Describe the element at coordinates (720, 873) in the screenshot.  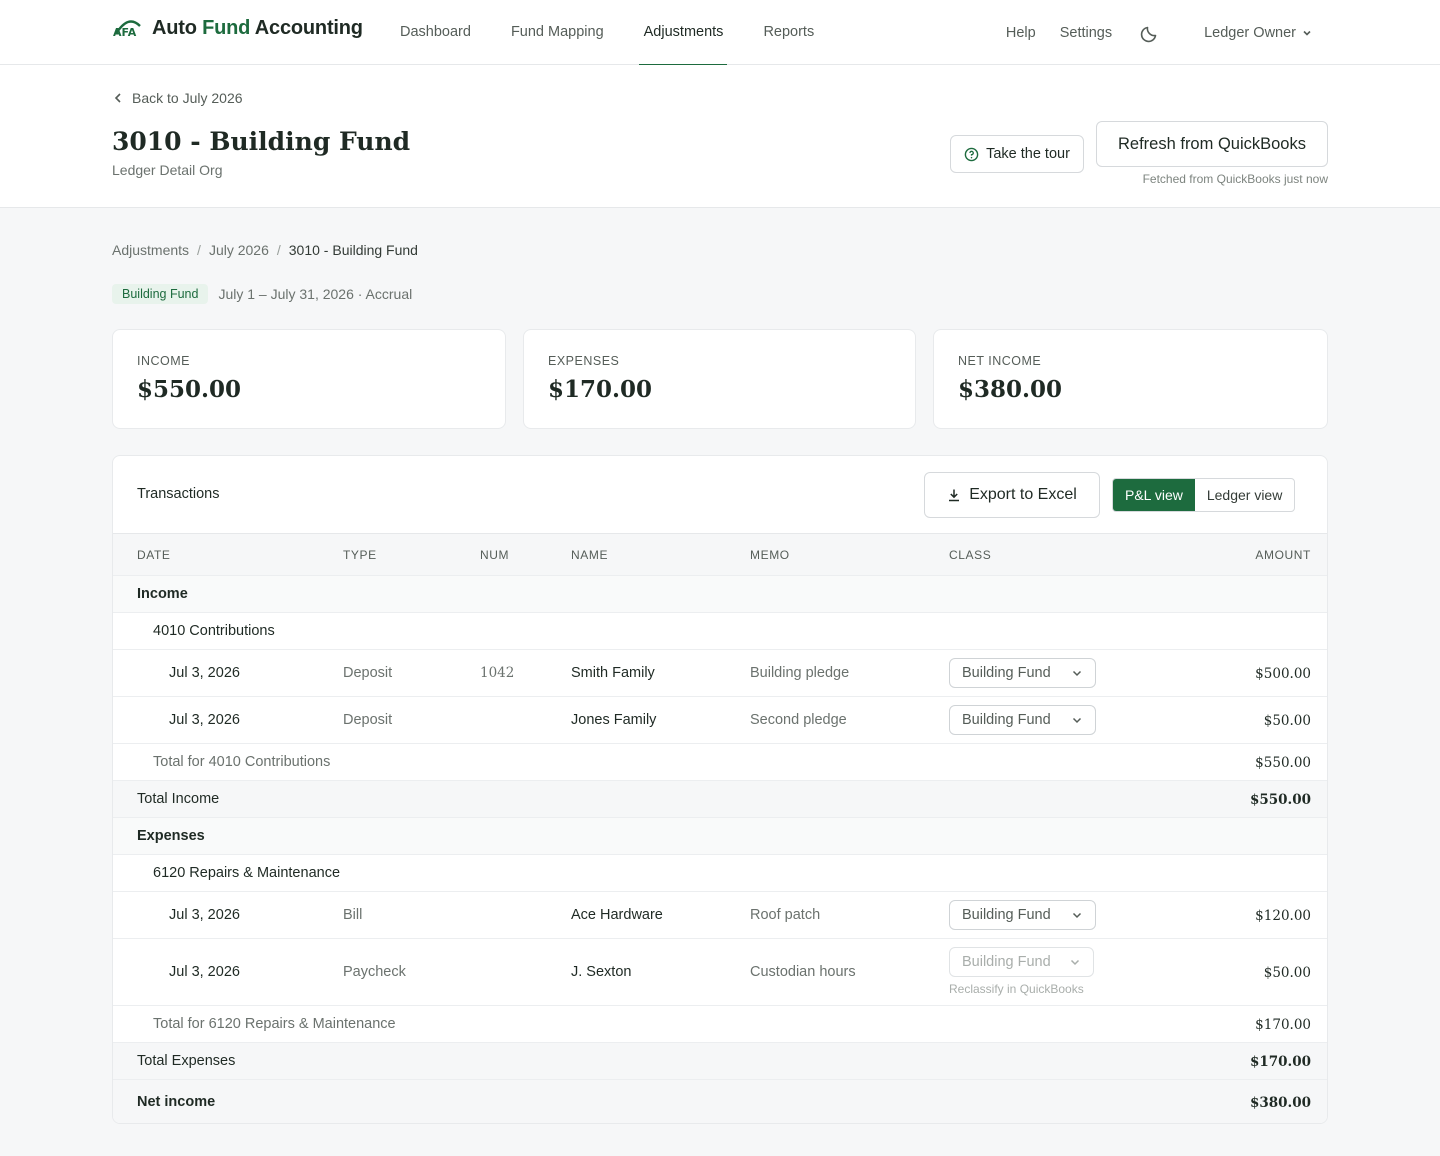
I see `account-row: 6120 Repairs & Maintenance` at that location.